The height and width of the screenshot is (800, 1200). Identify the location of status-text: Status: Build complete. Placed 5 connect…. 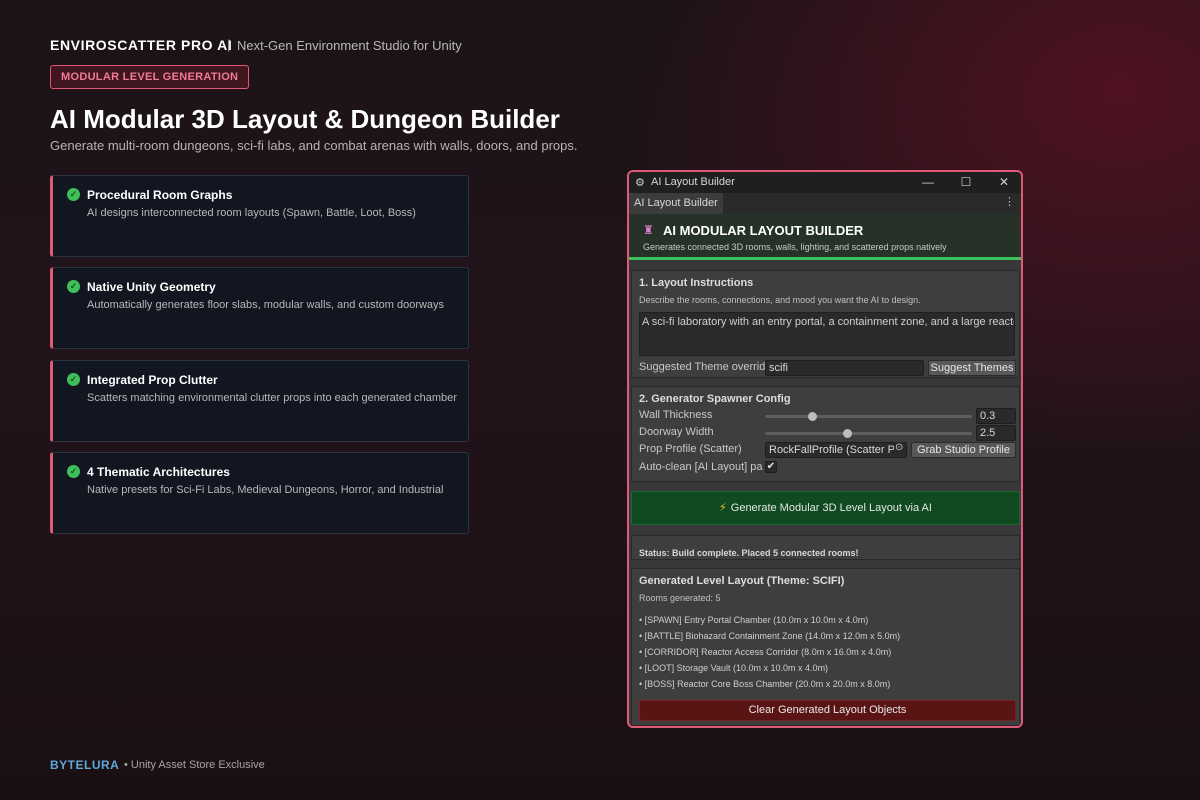
(749, 553).